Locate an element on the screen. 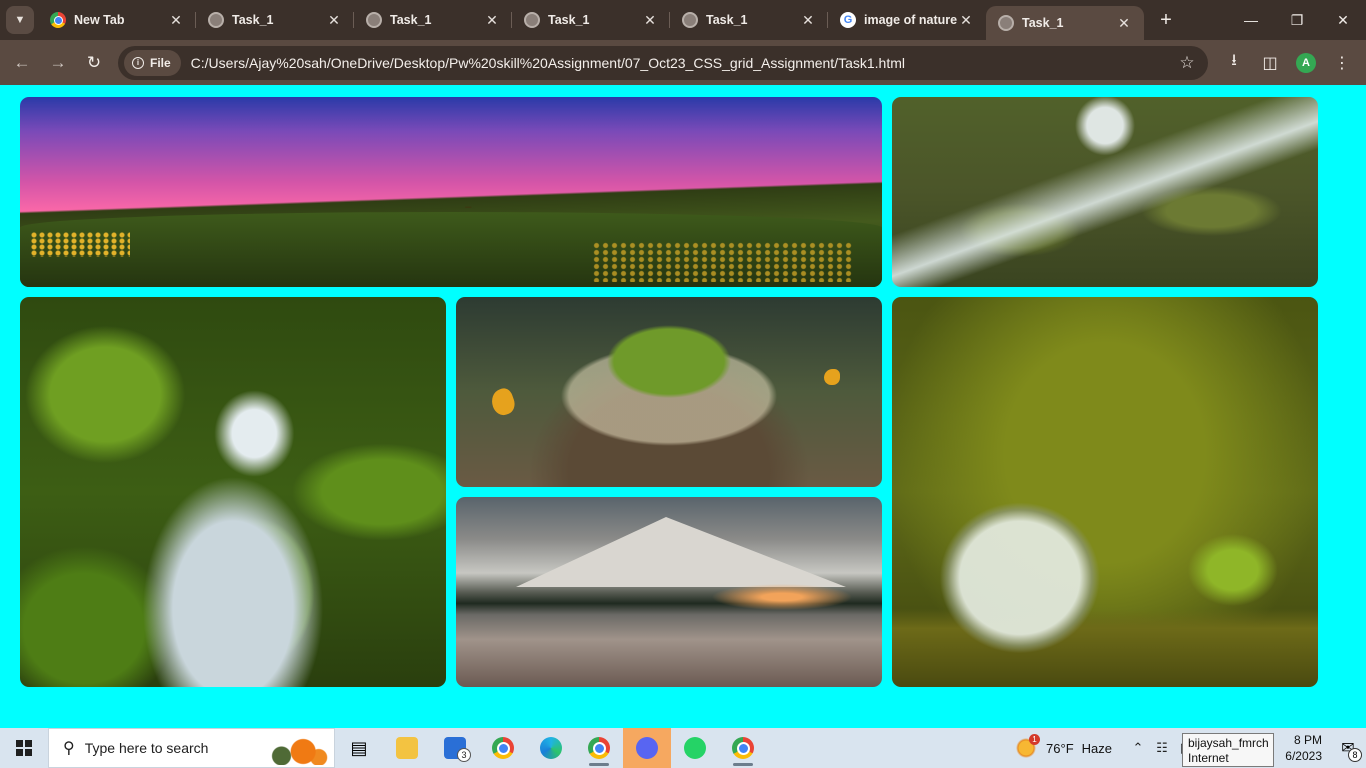 The height and width of the screenshot is (768, 1366). tab-task1-active: Task_1 ✕ is located at coordinates (1065, 23).